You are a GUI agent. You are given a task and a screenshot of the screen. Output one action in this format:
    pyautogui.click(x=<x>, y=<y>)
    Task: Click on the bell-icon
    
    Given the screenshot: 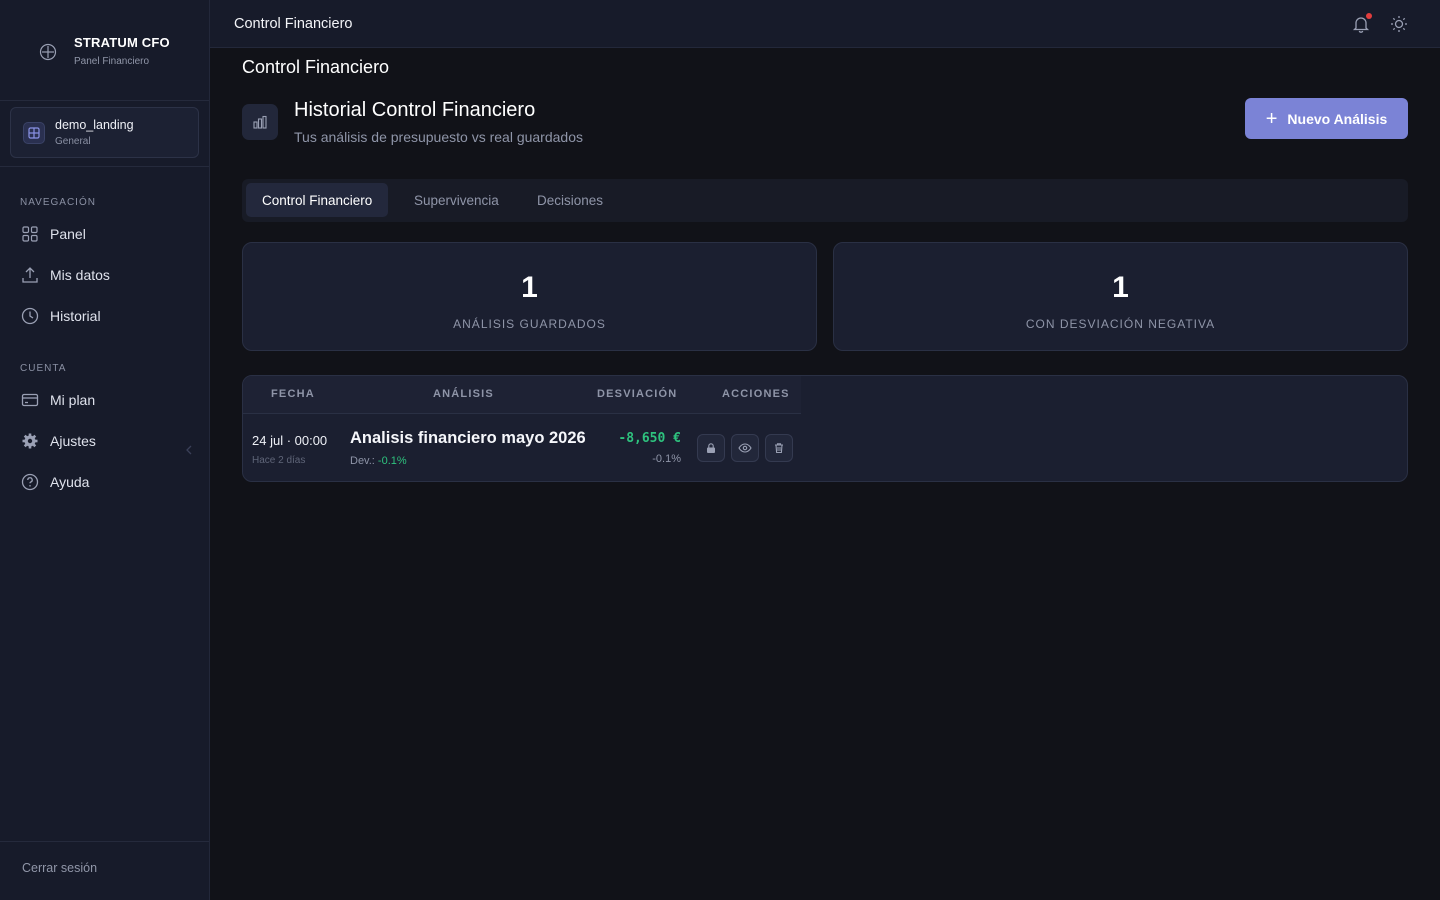 What is the action you would take?
    pyautogui.click(x=1361, y=23)
    